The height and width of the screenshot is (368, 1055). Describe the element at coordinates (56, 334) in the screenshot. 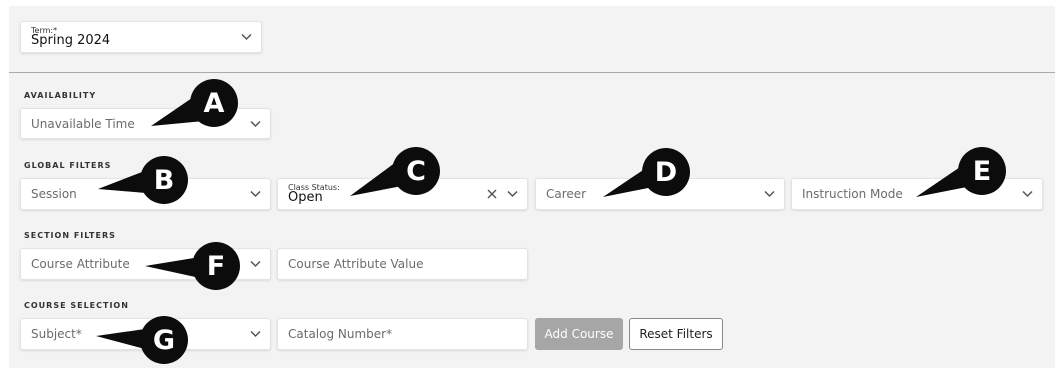

I see `subject-placeholder: Subject*` at that location.